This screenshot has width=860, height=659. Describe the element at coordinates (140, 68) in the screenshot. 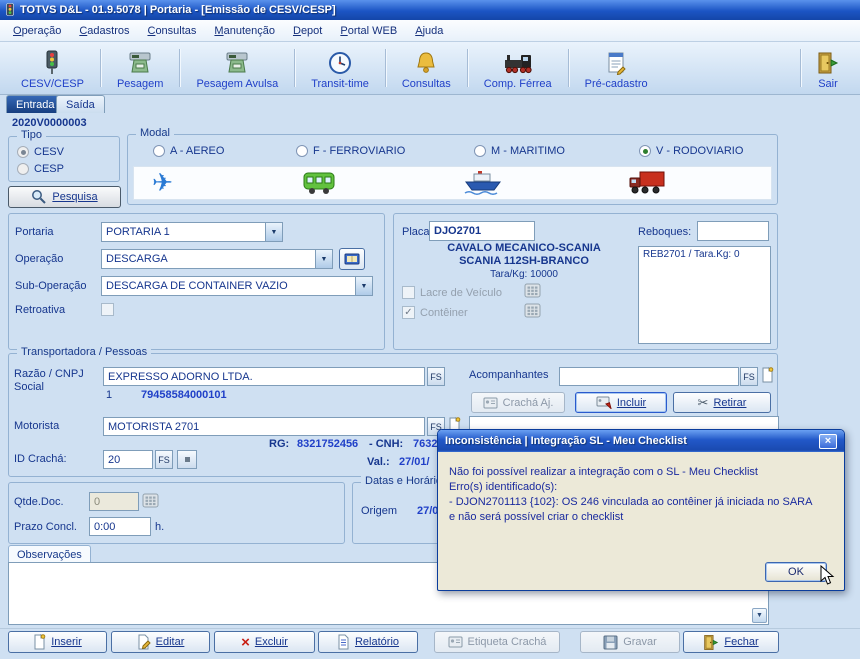

I see `toolbar-pesagem: Pesagem` at that location.